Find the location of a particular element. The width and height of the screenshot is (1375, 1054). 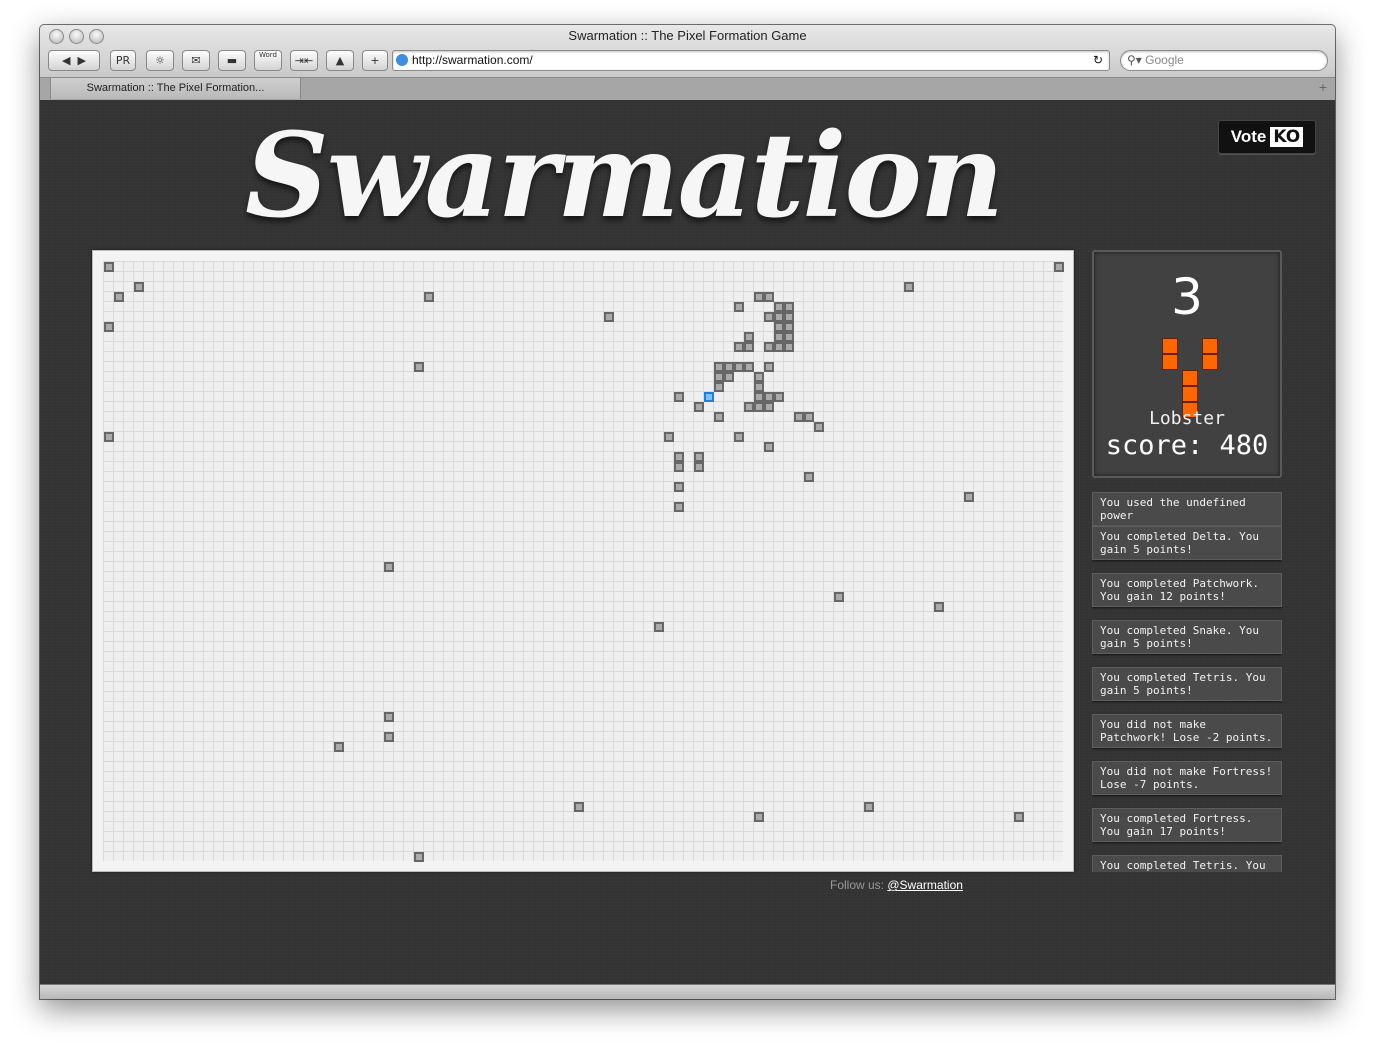

forward-icon: ▶ is located at coordinates (82, 60).